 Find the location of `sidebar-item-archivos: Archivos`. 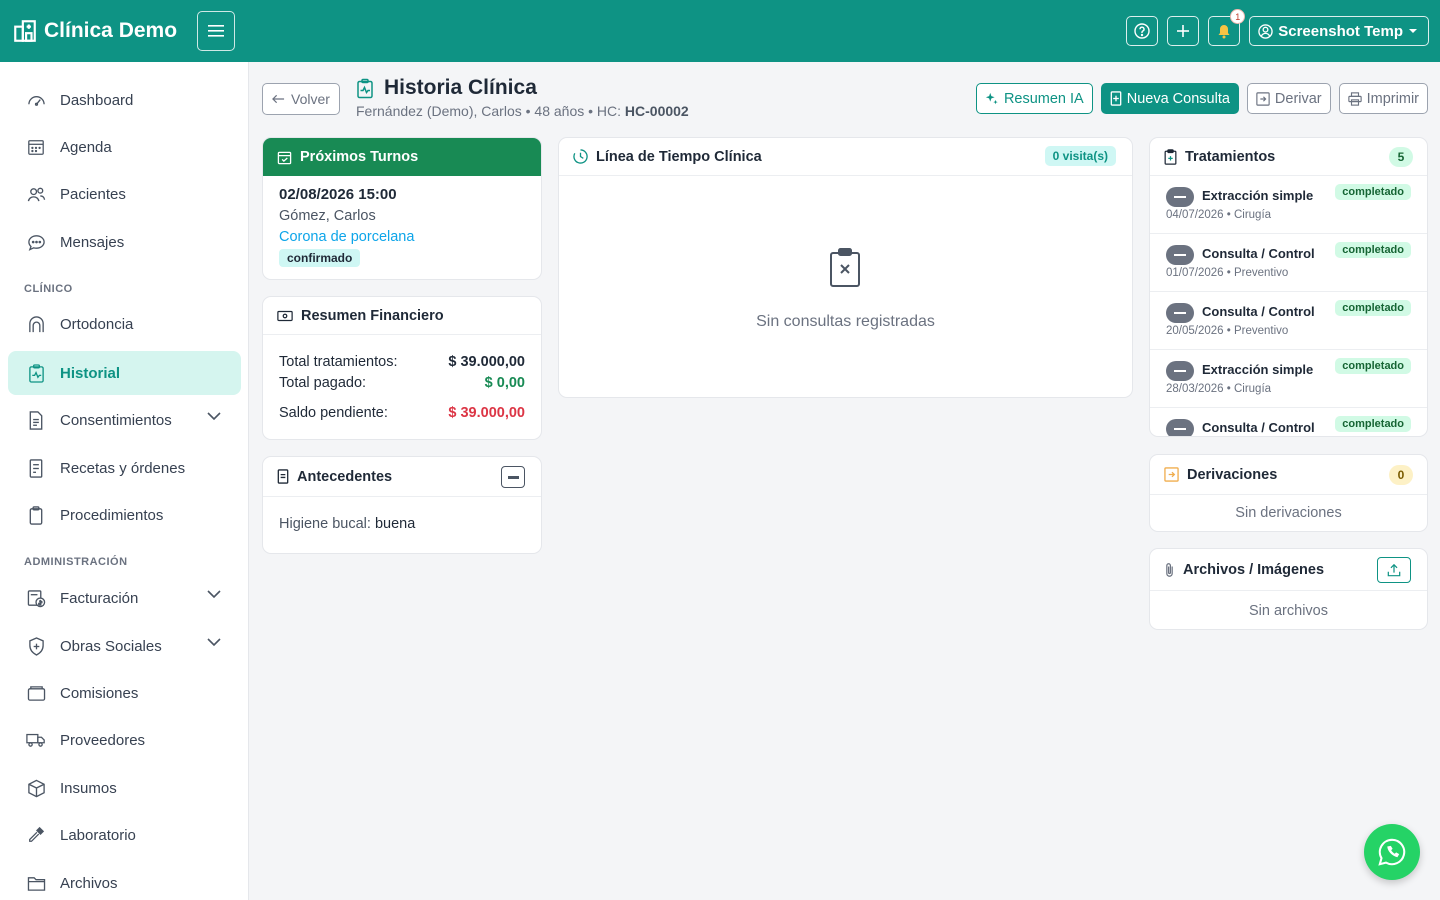

sidebar-item-archivos: Archivos is located at coordinates (124, 880).